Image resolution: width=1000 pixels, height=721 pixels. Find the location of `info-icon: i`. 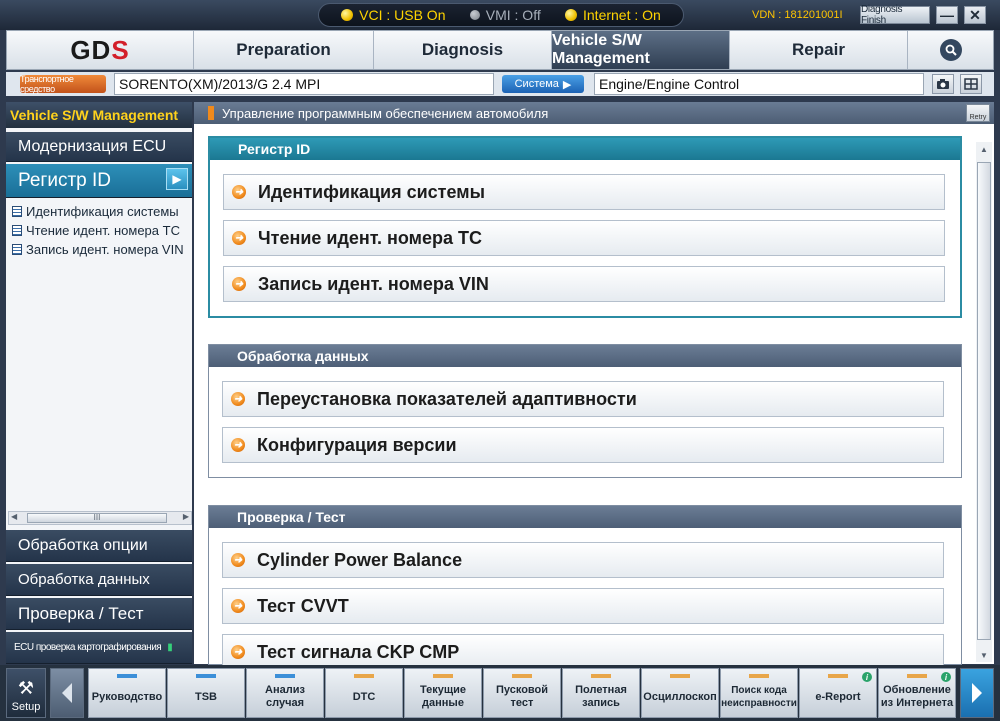

info-icon: i is located at coordinates (867, 677).